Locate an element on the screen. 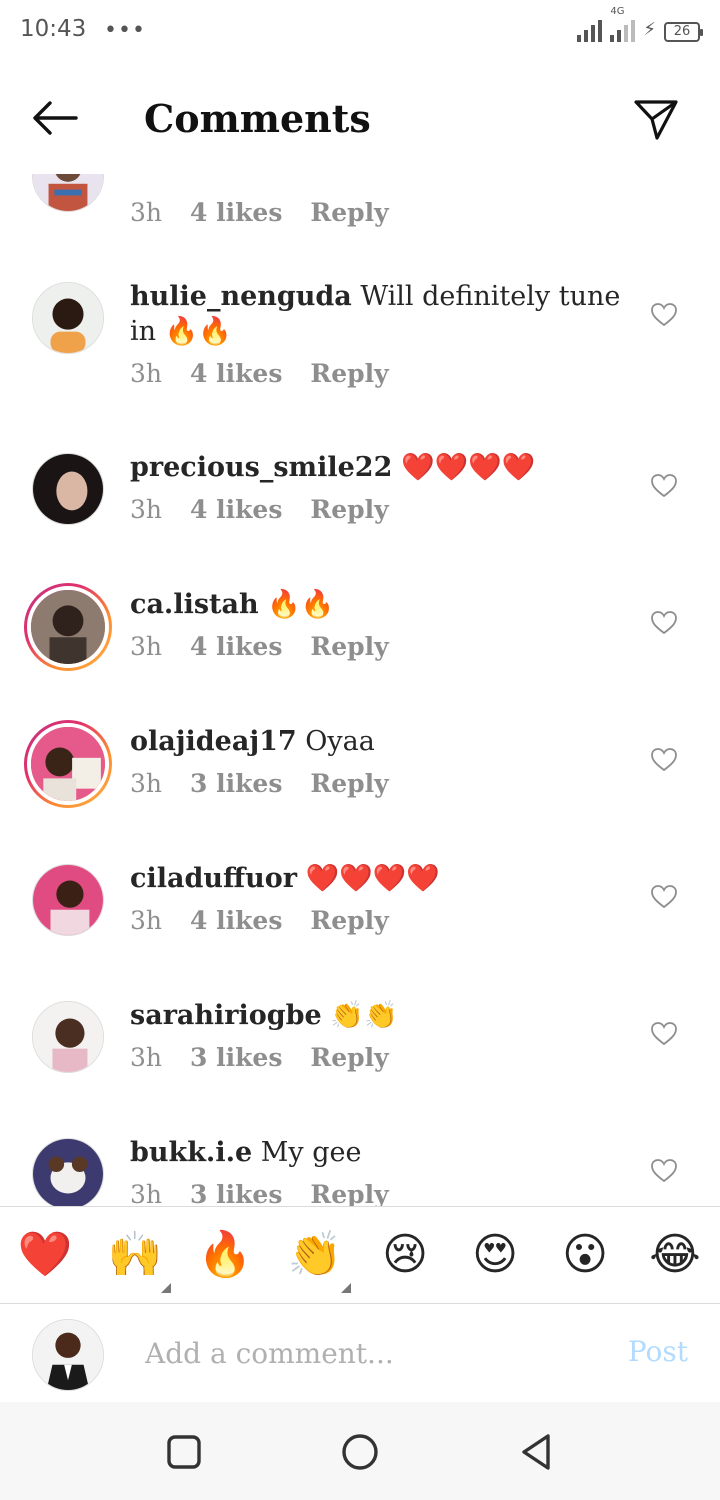 Image resolution: width=720 pixels, height=1500 pixels. comment-composer: Post is located at coordinates (360, 1353).